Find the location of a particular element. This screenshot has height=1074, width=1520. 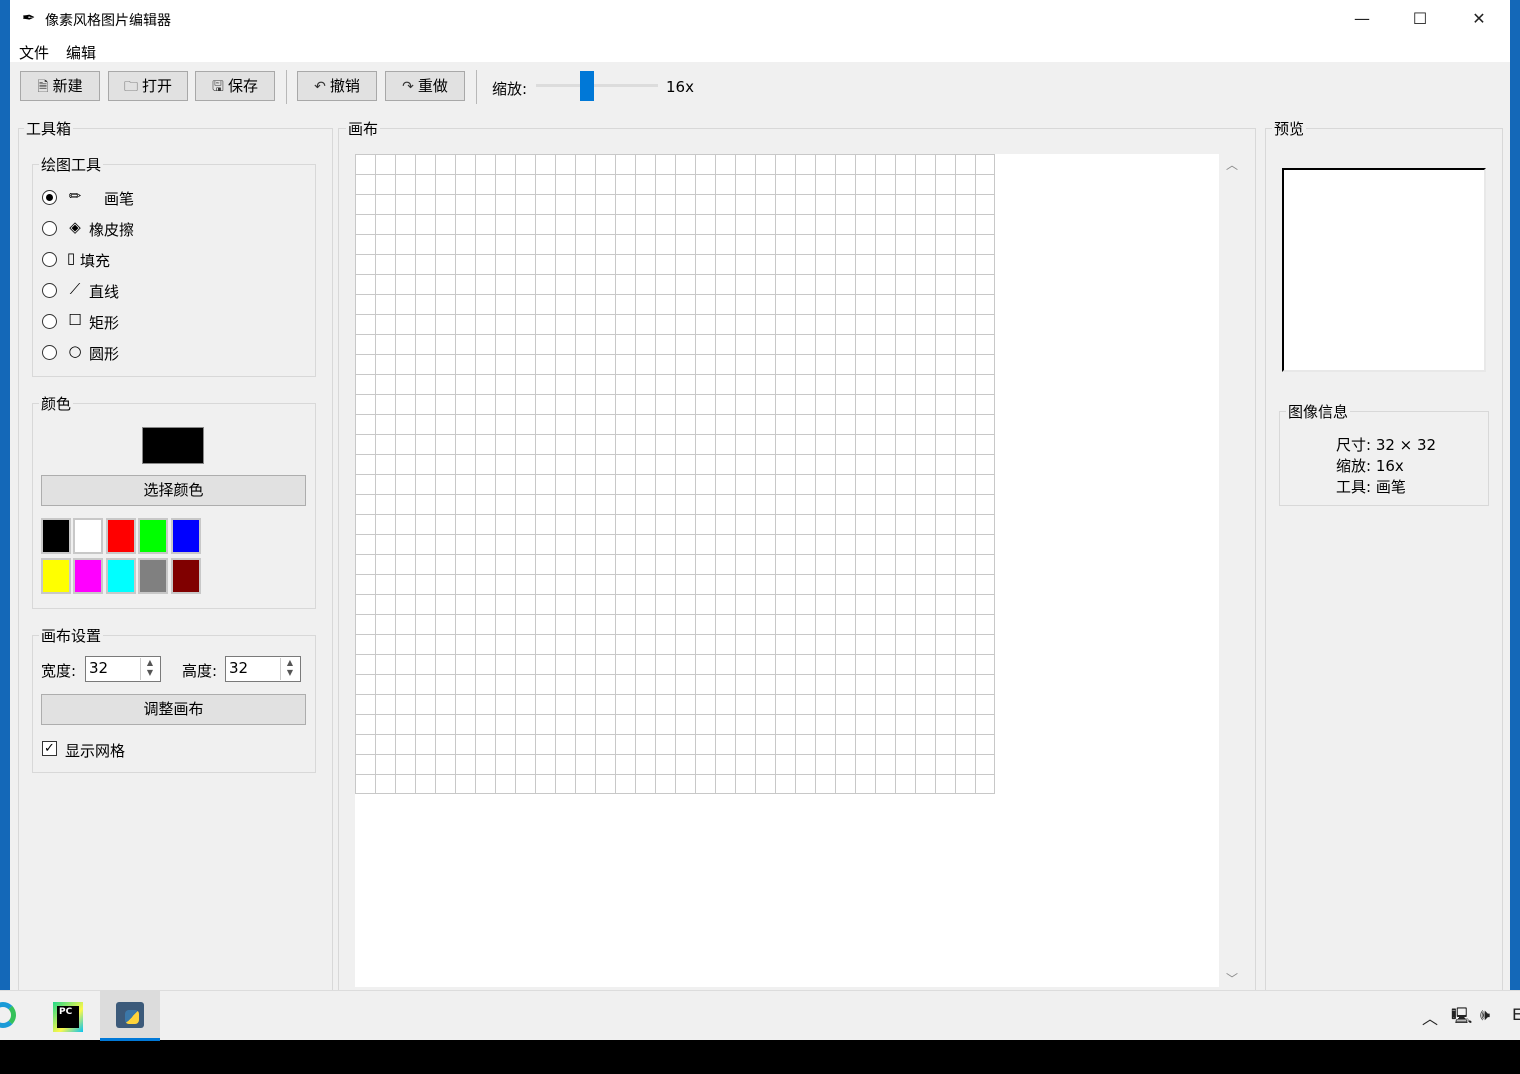

swatch-yellow is located at coordinates (56, 576).